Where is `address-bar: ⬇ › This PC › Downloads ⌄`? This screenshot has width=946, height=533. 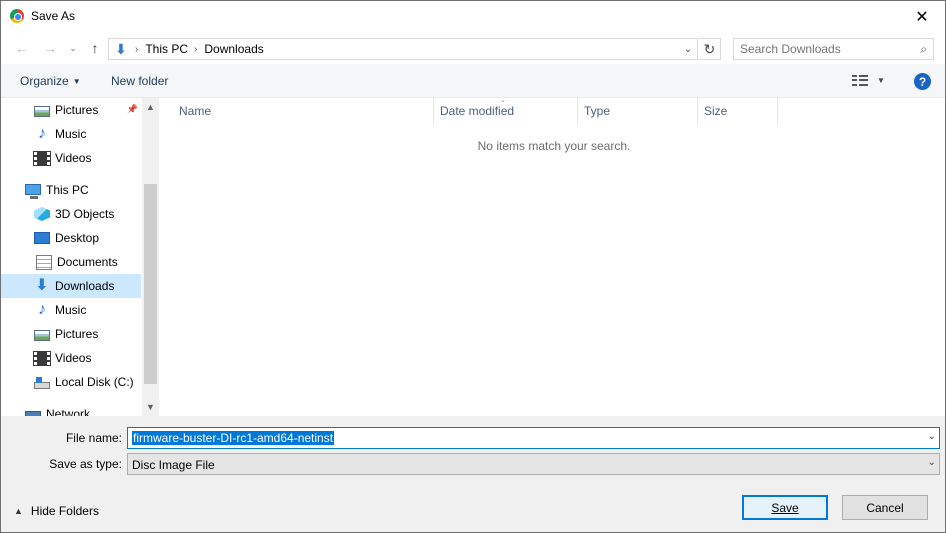 address-bar: ⬇ › This PC › Downloads ⌄ is located at coordinates (403, 49).